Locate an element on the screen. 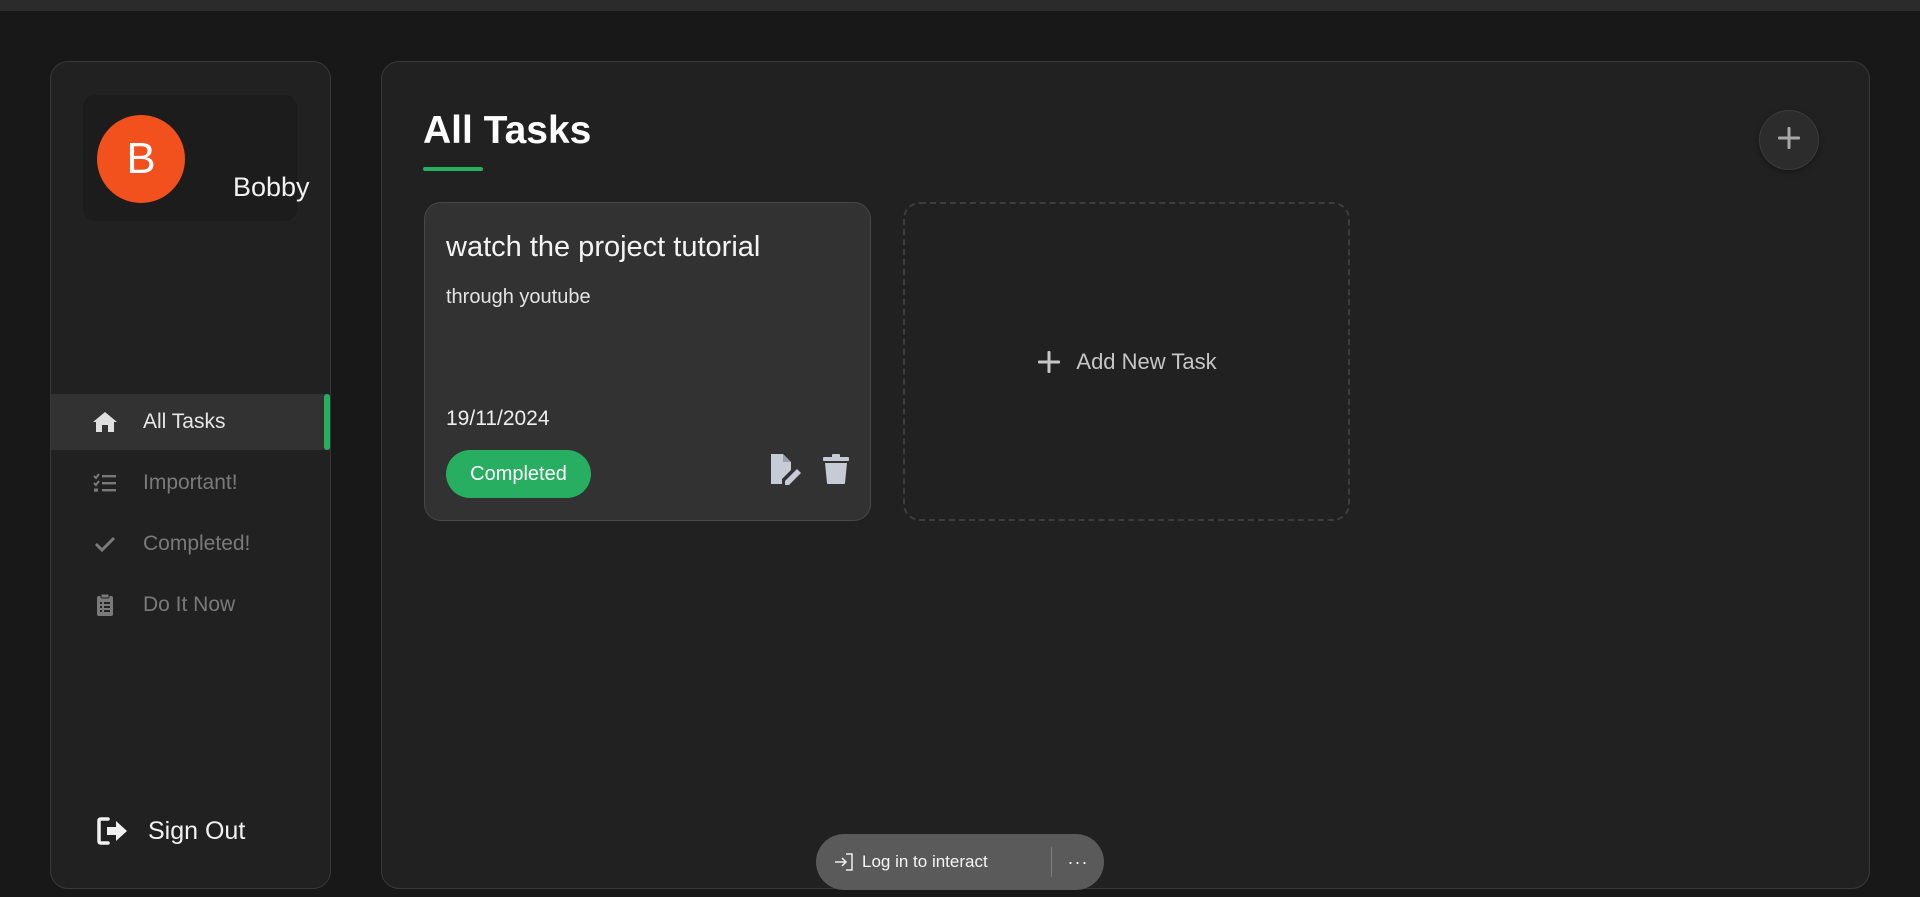 Image resolution: width=1920 pixels, height=897 pixels. sidebar-item-label: All Tasks is located at coordinates (184, 421).